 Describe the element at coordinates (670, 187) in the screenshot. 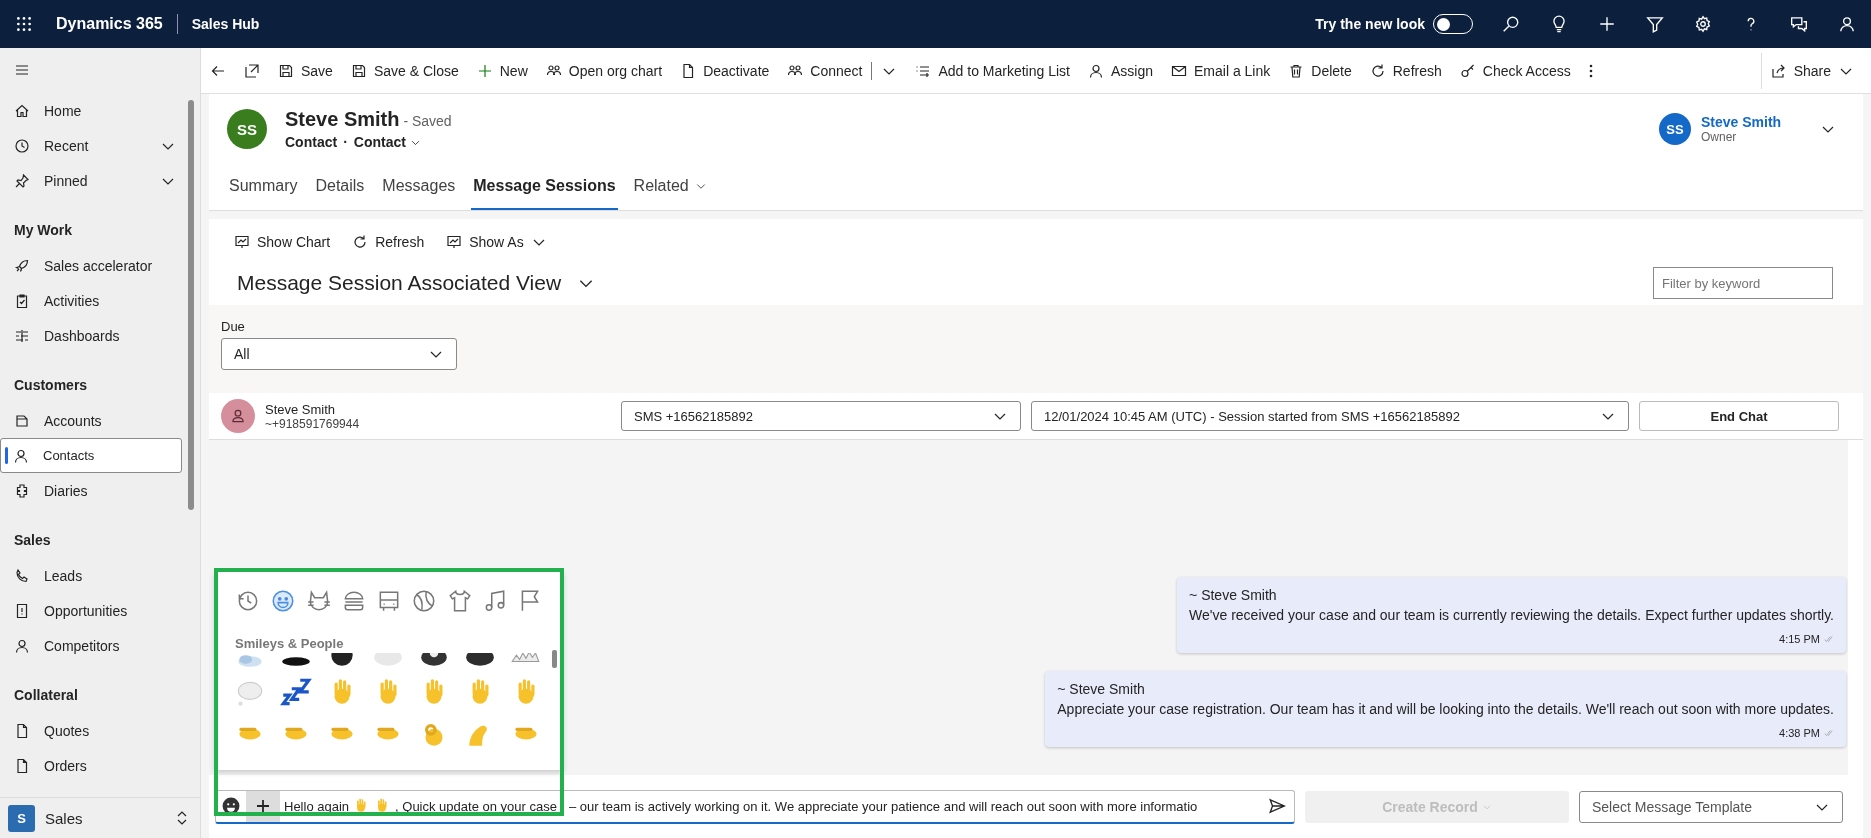

I see `tab: Related` at that location.